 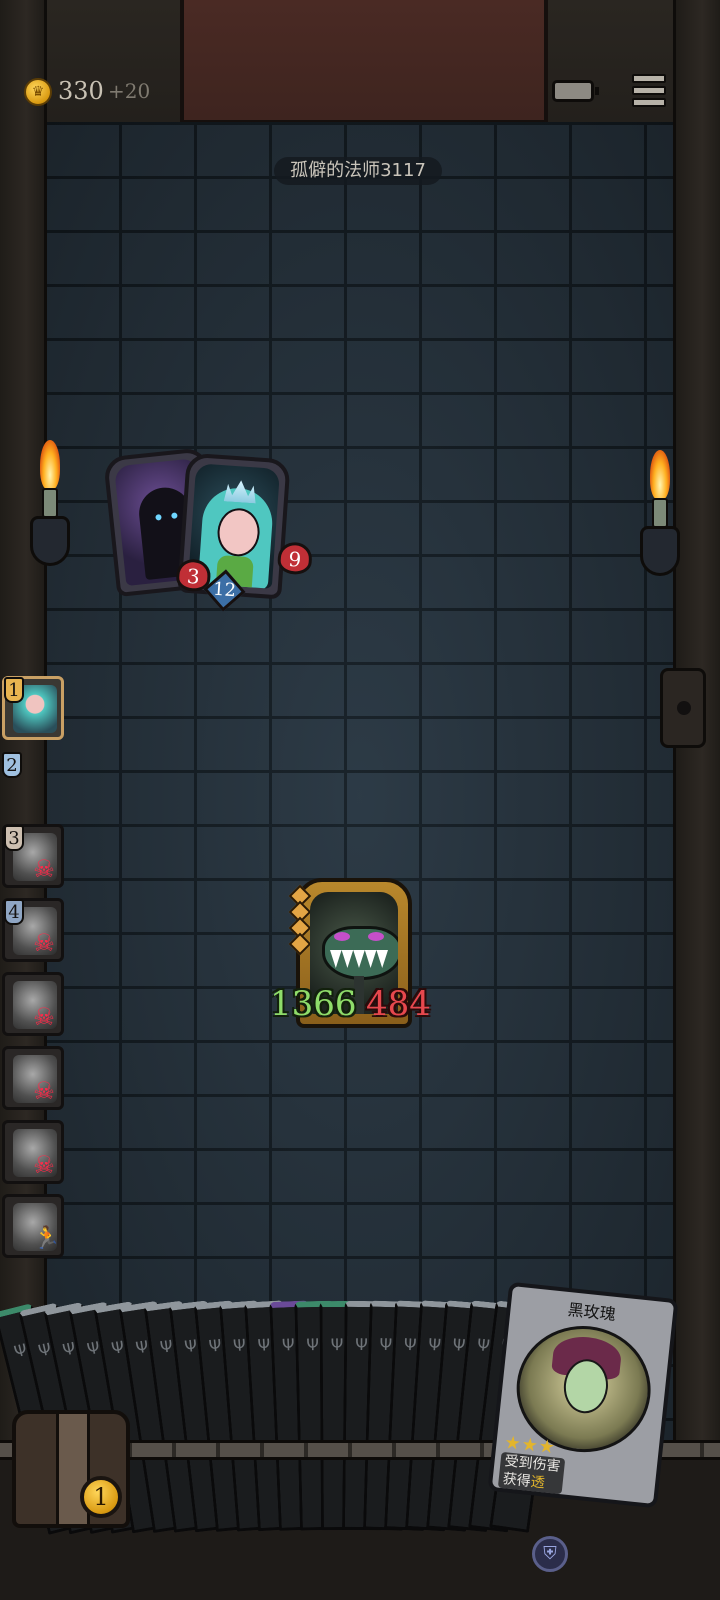 What do you see at coordinates (14, 912) in the screenshot?
I see `queue-order-badge: 4` at bounding box center [14, 912].